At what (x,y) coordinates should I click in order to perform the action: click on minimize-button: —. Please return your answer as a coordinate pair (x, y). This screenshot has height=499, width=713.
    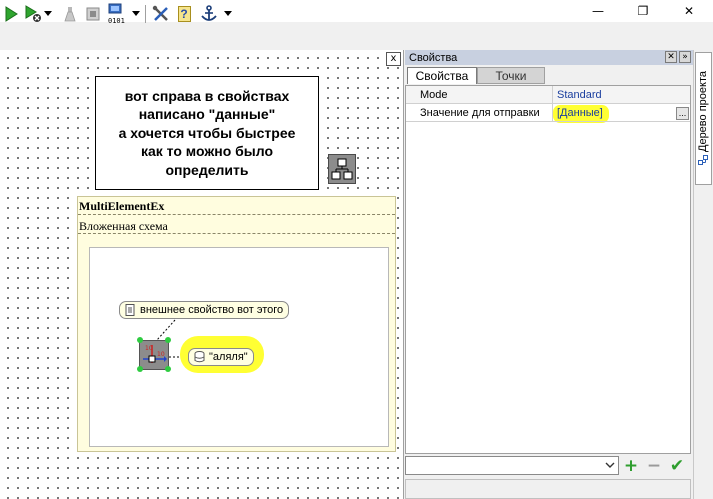
    Looking at the image, I should click on (598, 11).